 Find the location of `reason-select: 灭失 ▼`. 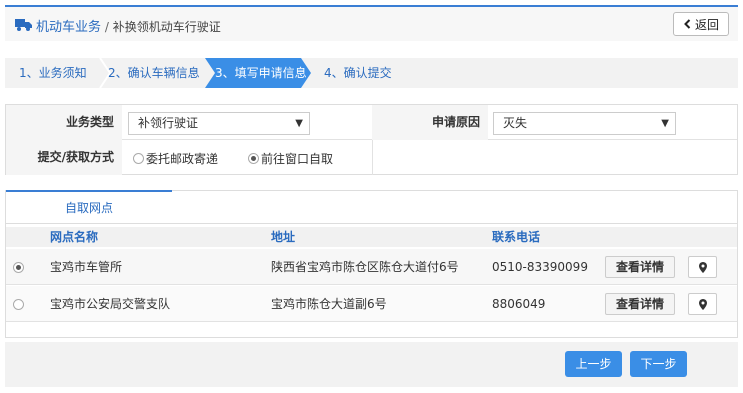

reason-select: 灭失 ▼ is located at coordinates (584, 123).